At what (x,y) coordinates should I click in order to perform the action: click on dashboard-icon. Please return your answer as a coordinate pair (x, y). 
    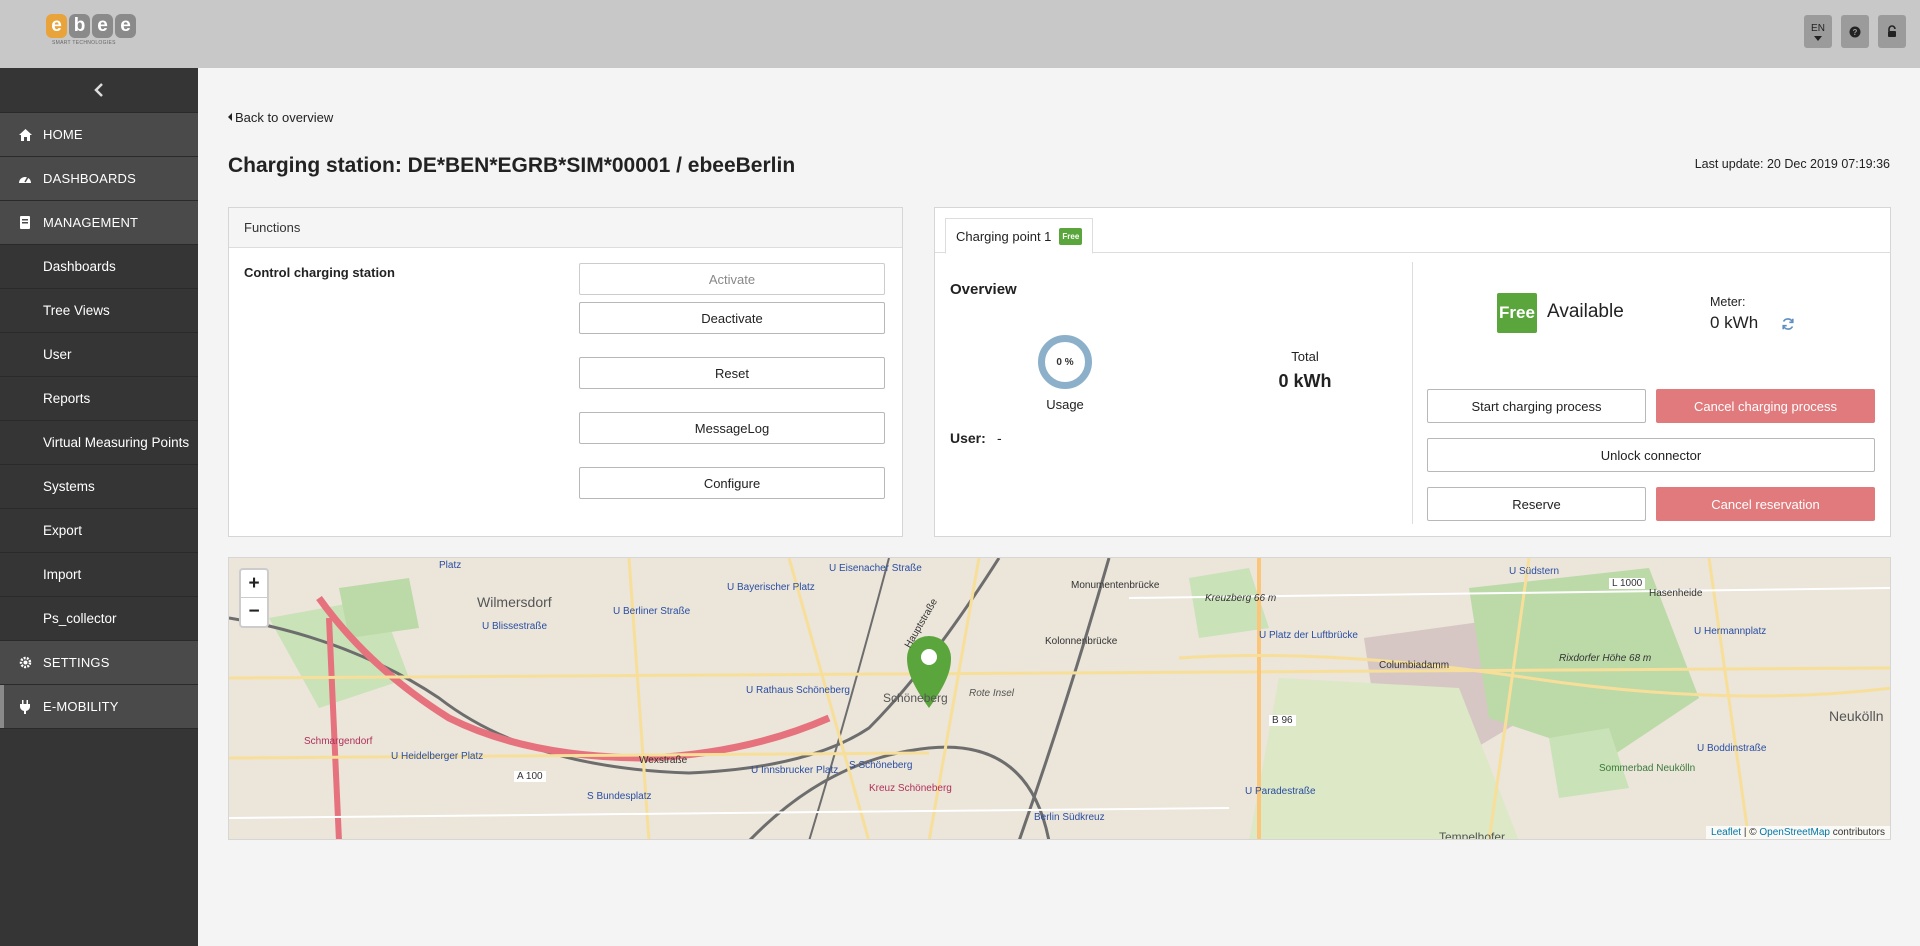
    Looking at the image, I should click on (25, 178).